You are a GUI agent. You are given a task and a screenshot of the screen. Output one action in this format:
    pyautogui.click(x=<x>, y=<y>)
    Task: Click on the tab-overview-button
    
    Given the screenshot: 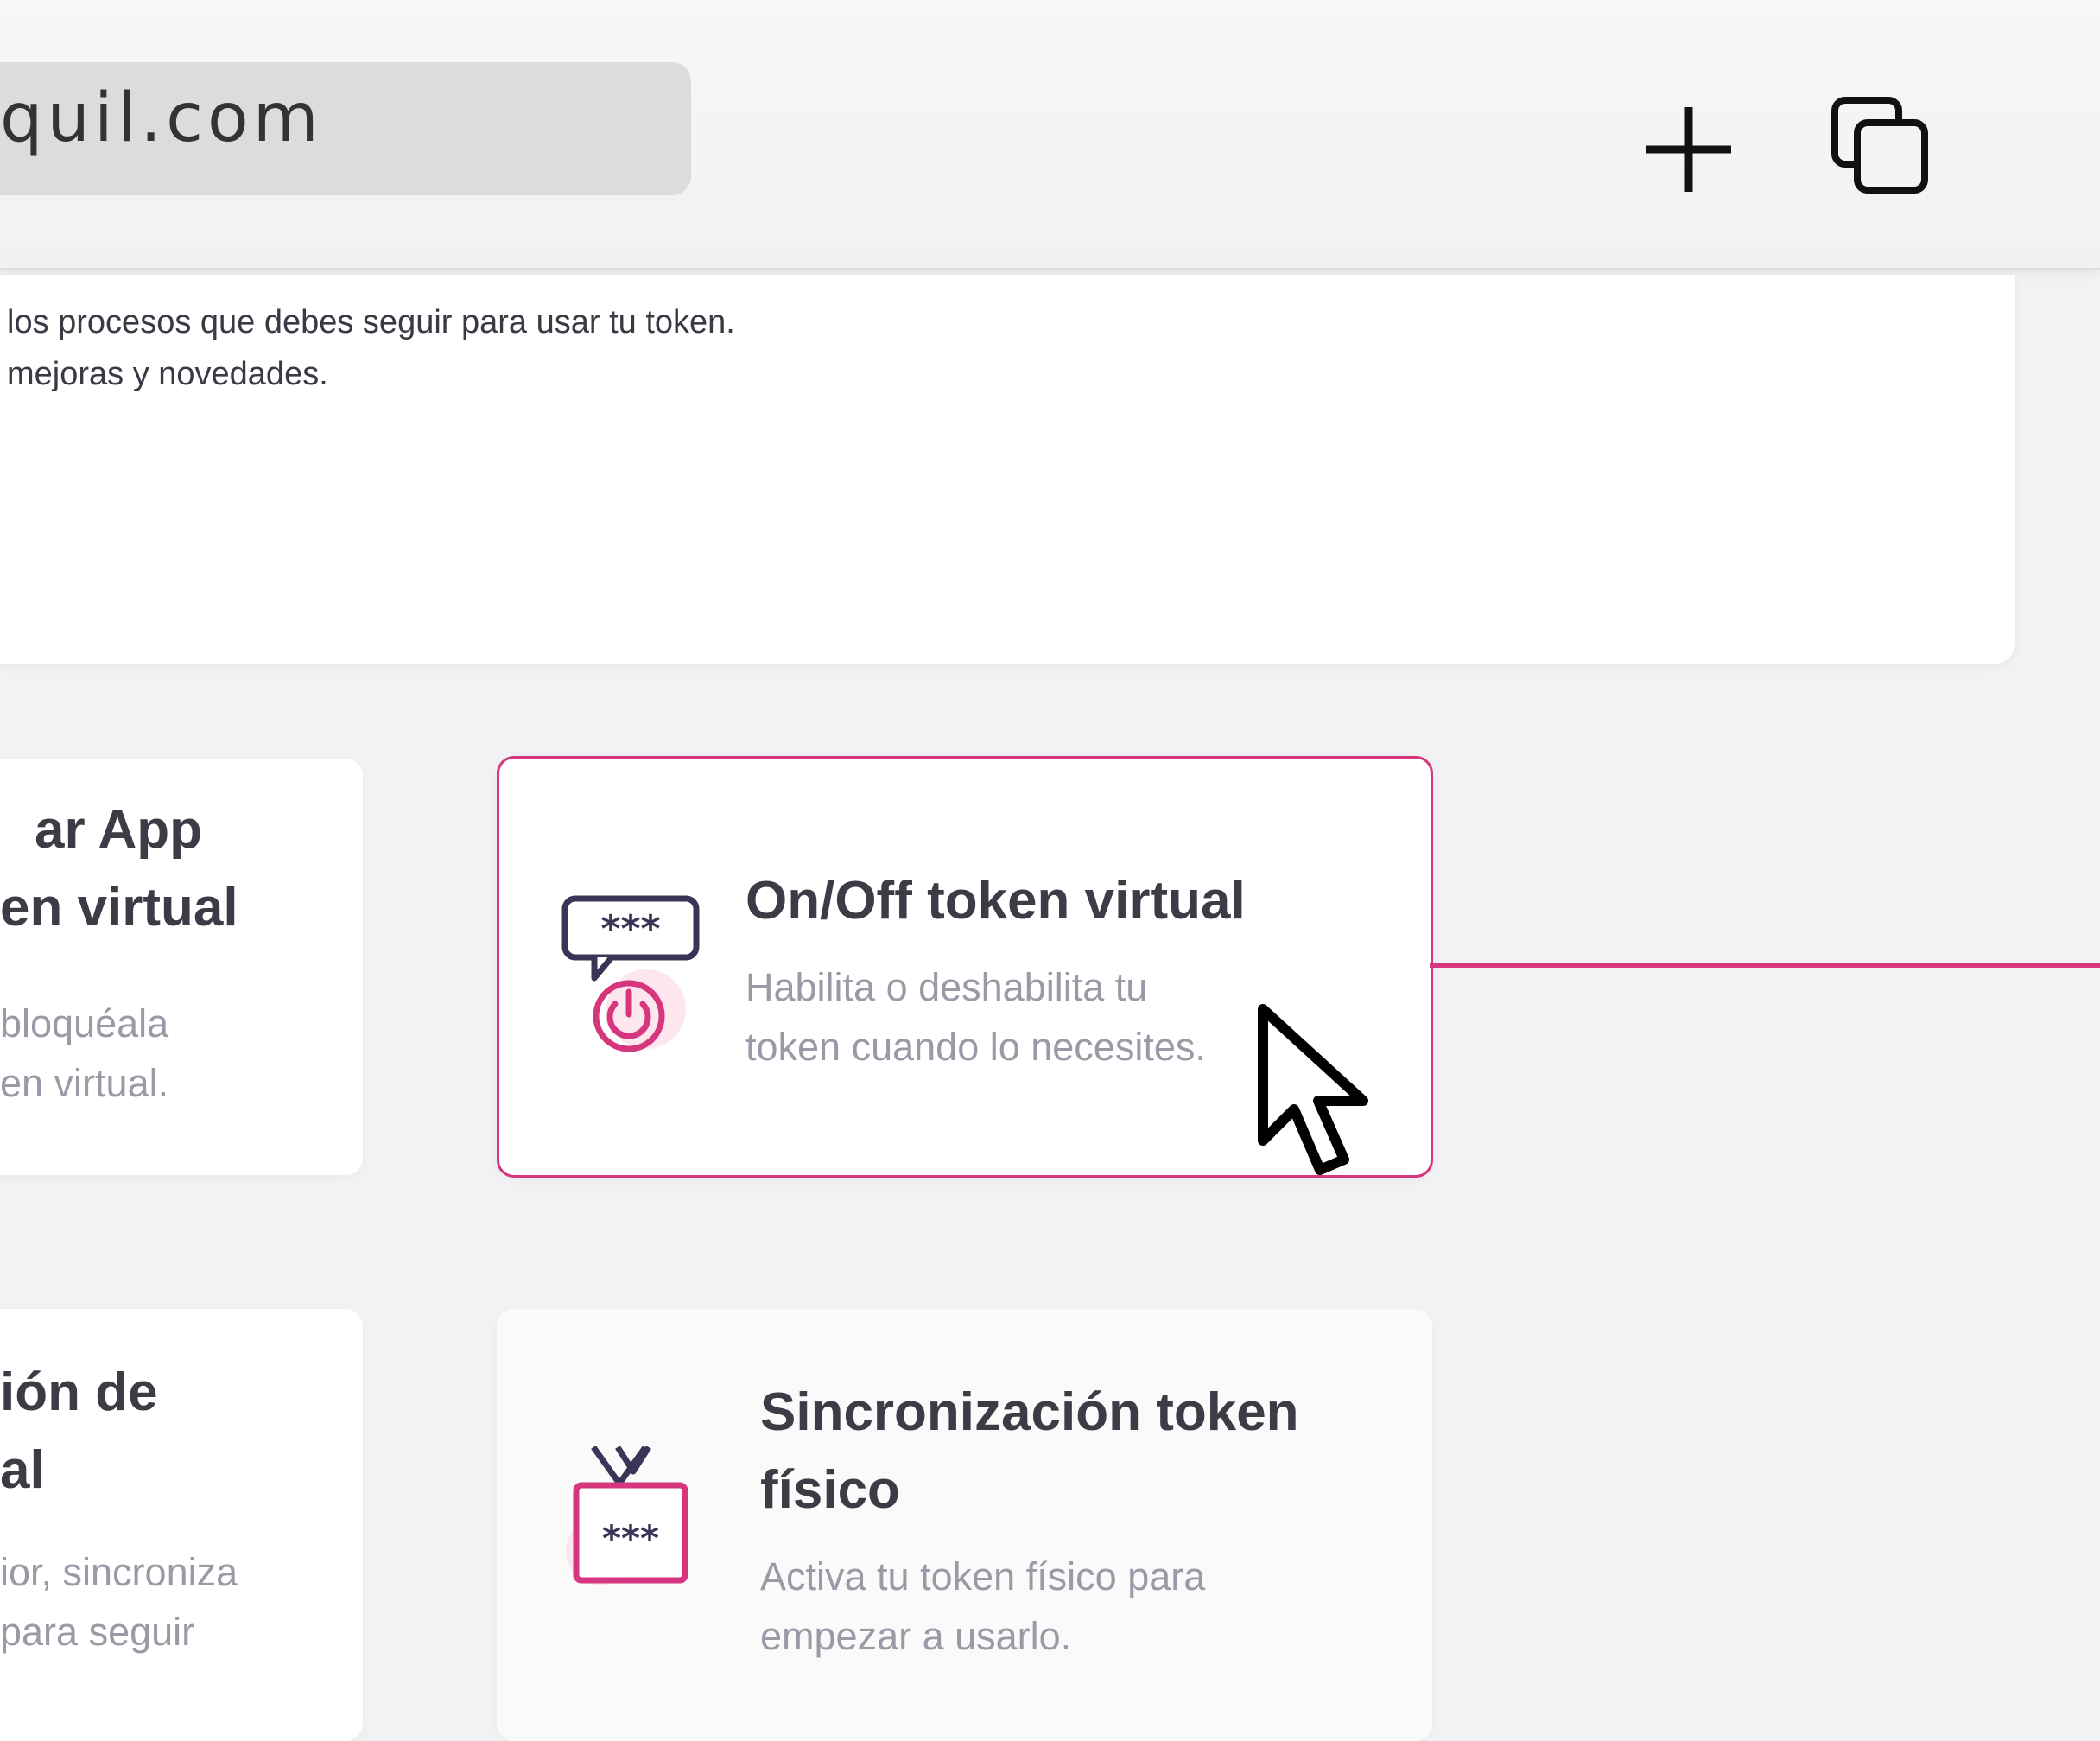 What is the action you would take?
    pyautogui.click(x=1881, y=147)
    